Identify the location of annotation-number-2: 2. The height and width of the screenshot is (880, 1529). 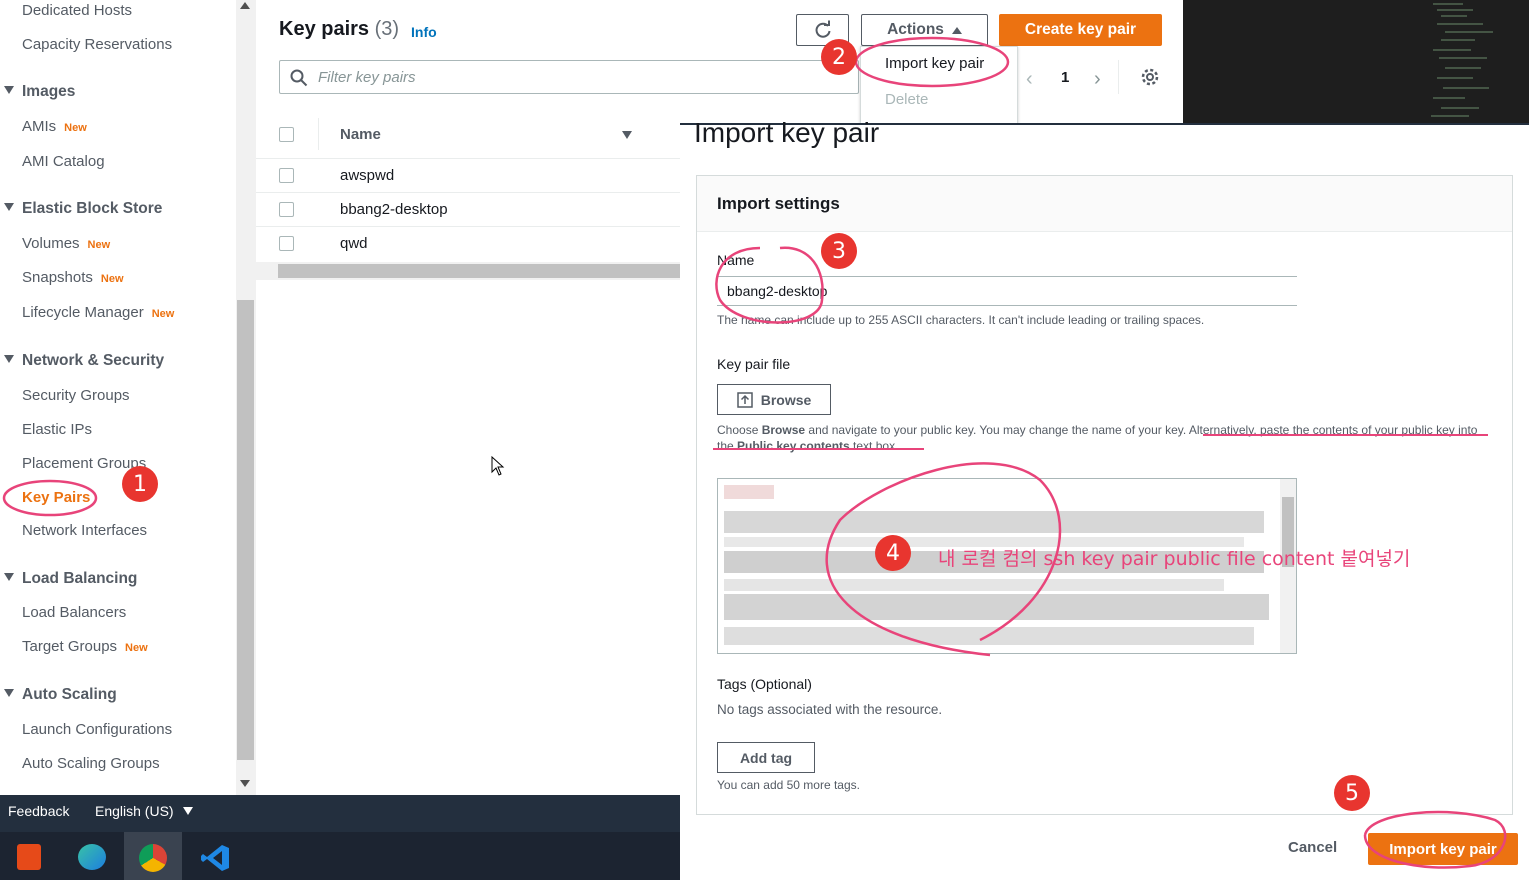
(839, 57).